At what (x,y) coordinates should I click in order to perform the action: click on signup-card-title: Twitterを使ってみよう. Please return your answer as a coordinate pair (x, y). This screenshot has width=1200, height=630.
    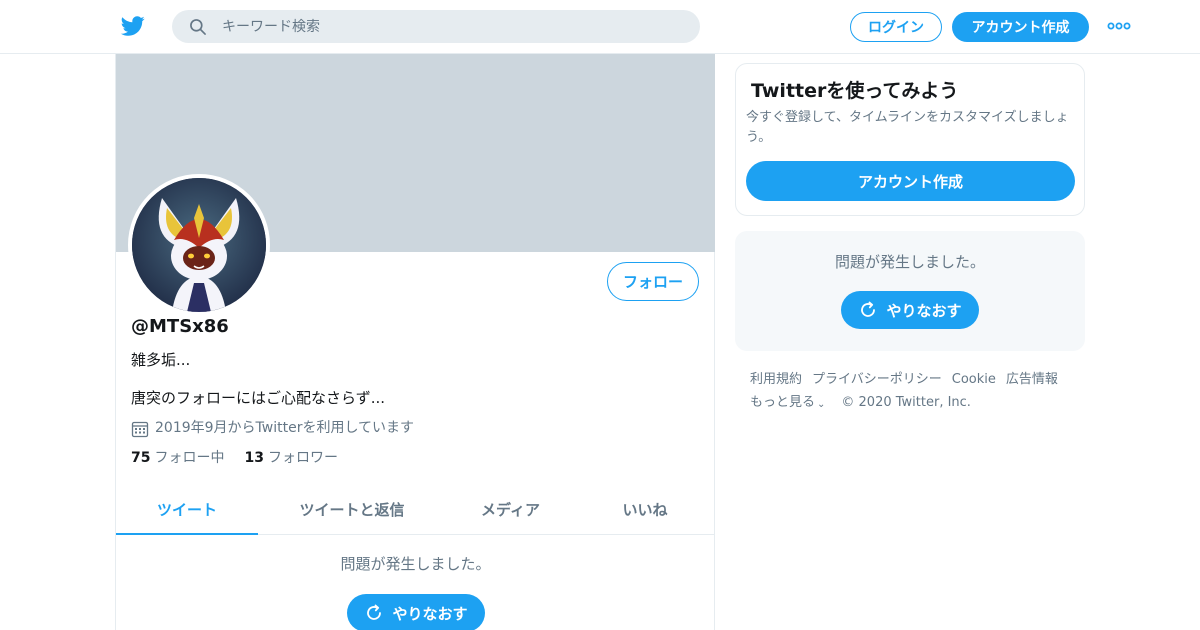
    Looking at the image, I should click on (855, 91).